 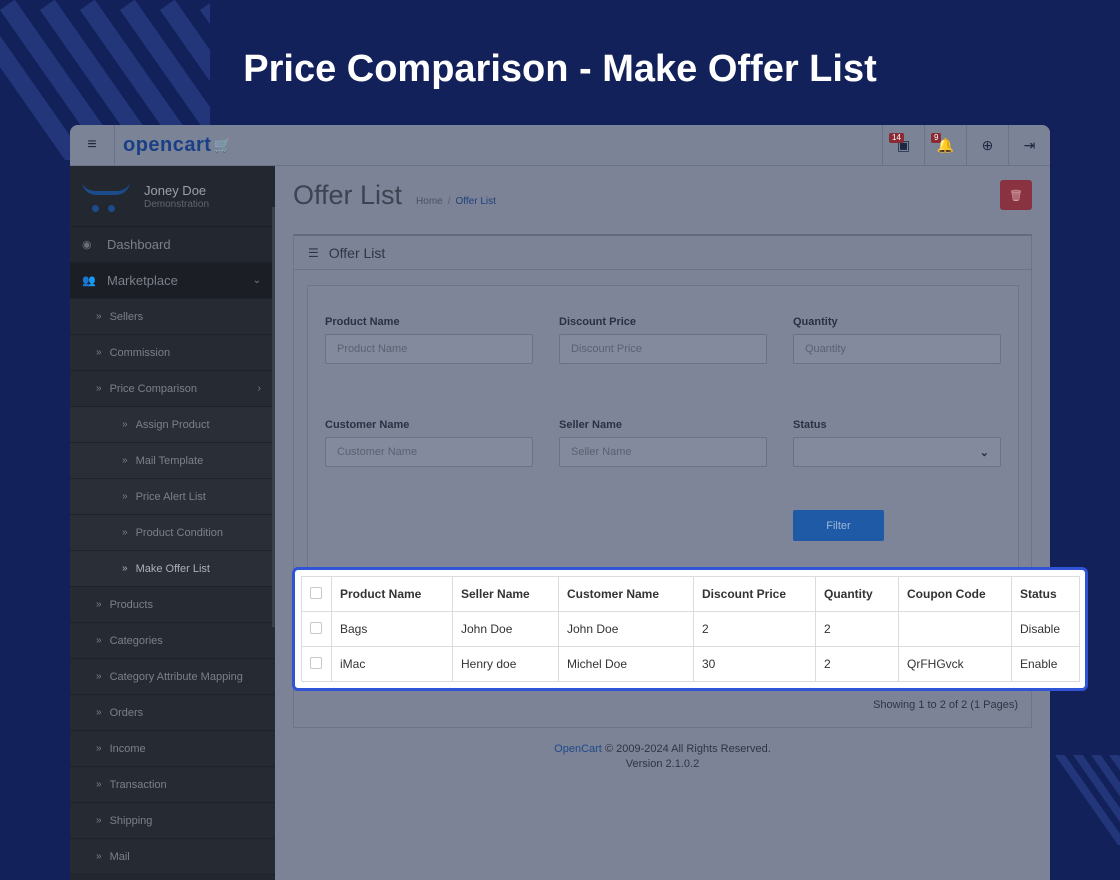 I want to click on panel-title: Offer List, so click(x=357, y=252).